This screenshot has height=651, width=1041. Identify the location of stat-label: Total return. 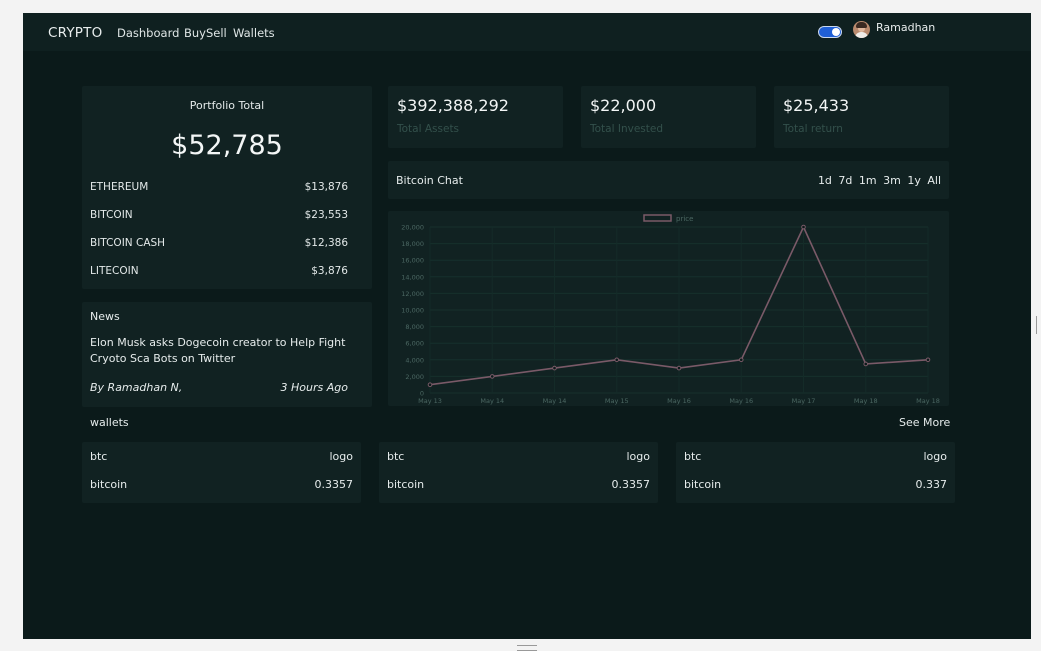
(813, 129).